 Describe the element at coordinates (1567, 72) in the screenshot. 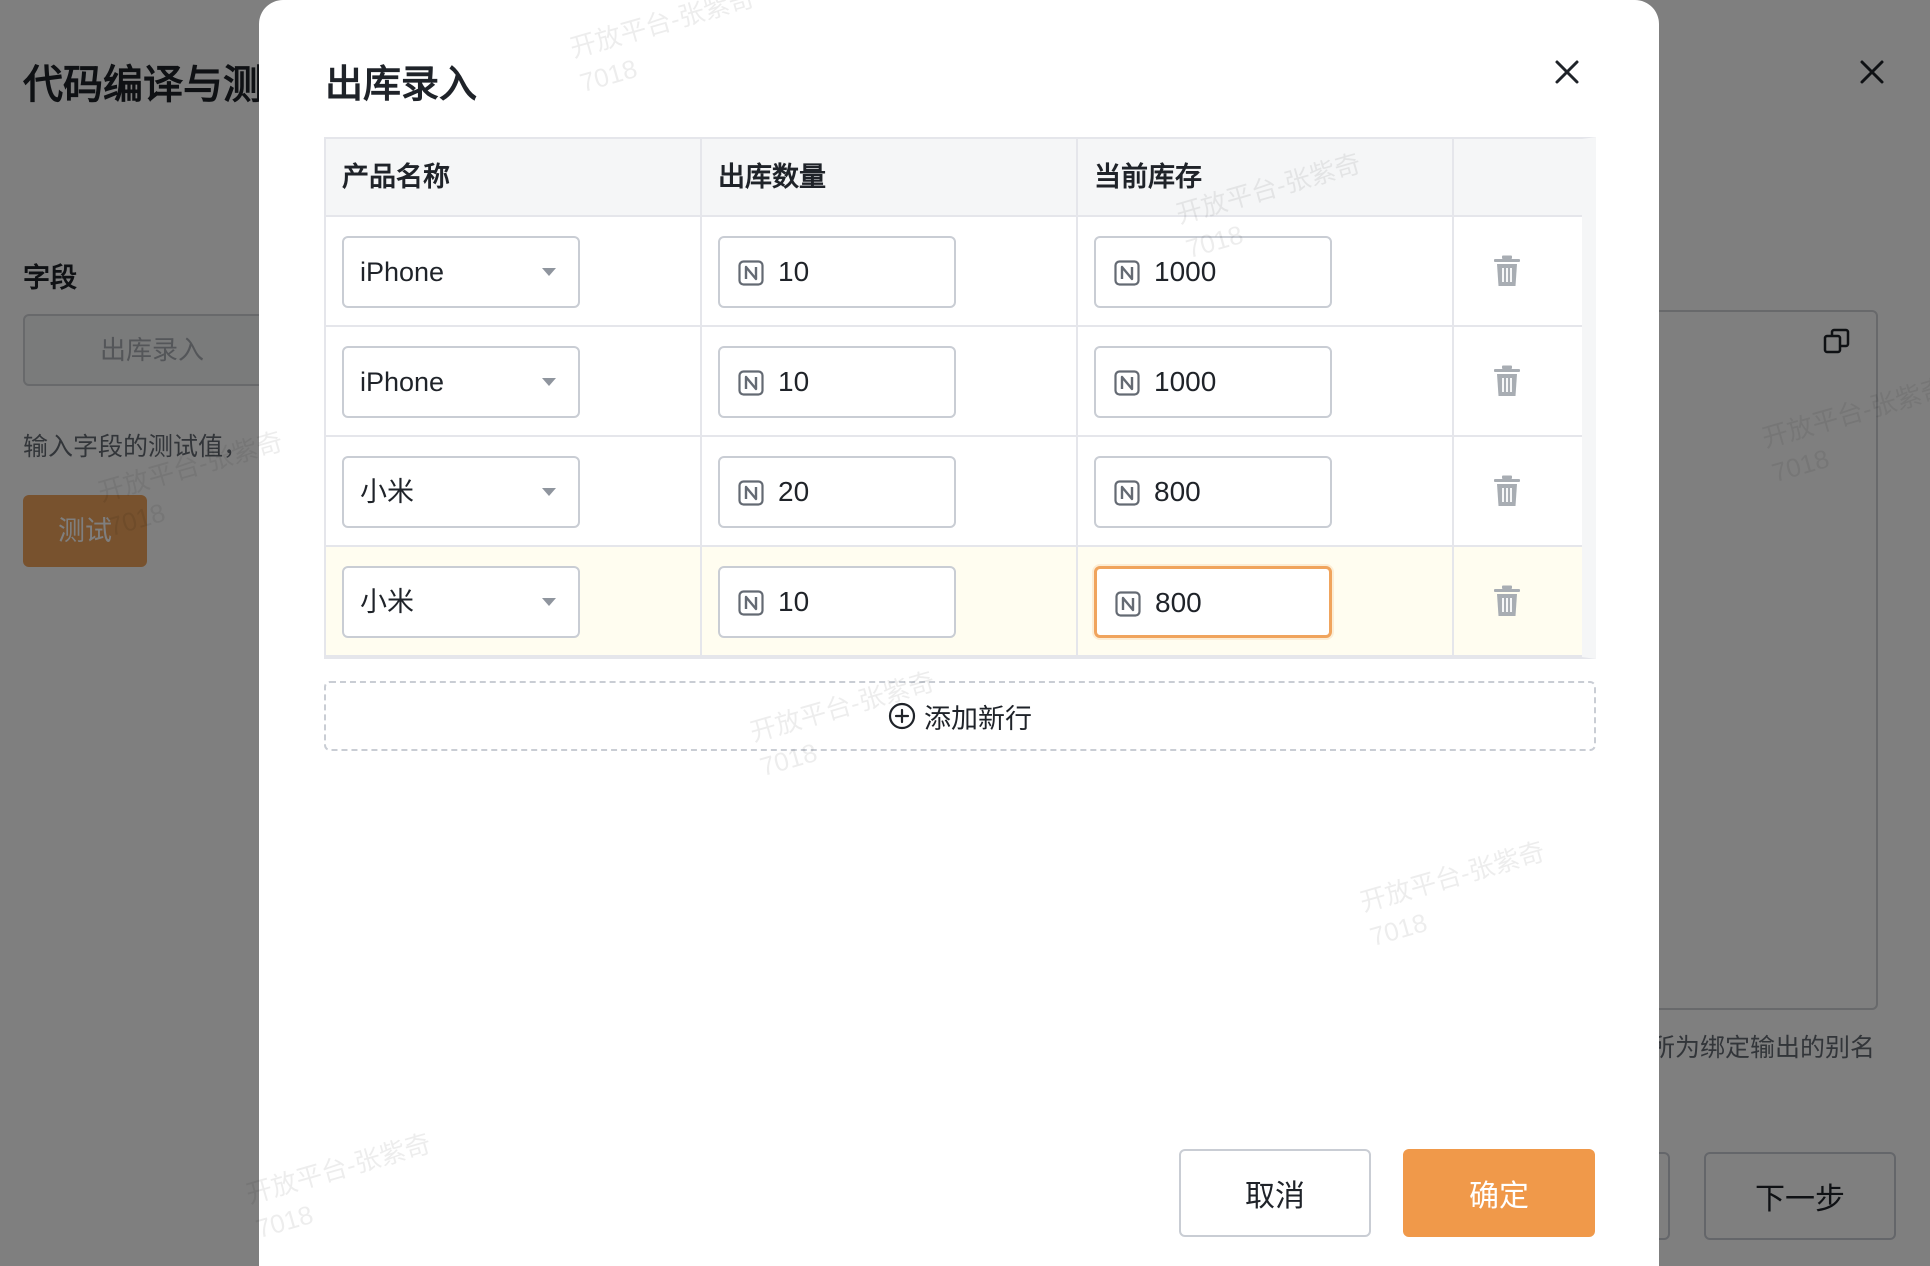

I see `close-icon` at that location.